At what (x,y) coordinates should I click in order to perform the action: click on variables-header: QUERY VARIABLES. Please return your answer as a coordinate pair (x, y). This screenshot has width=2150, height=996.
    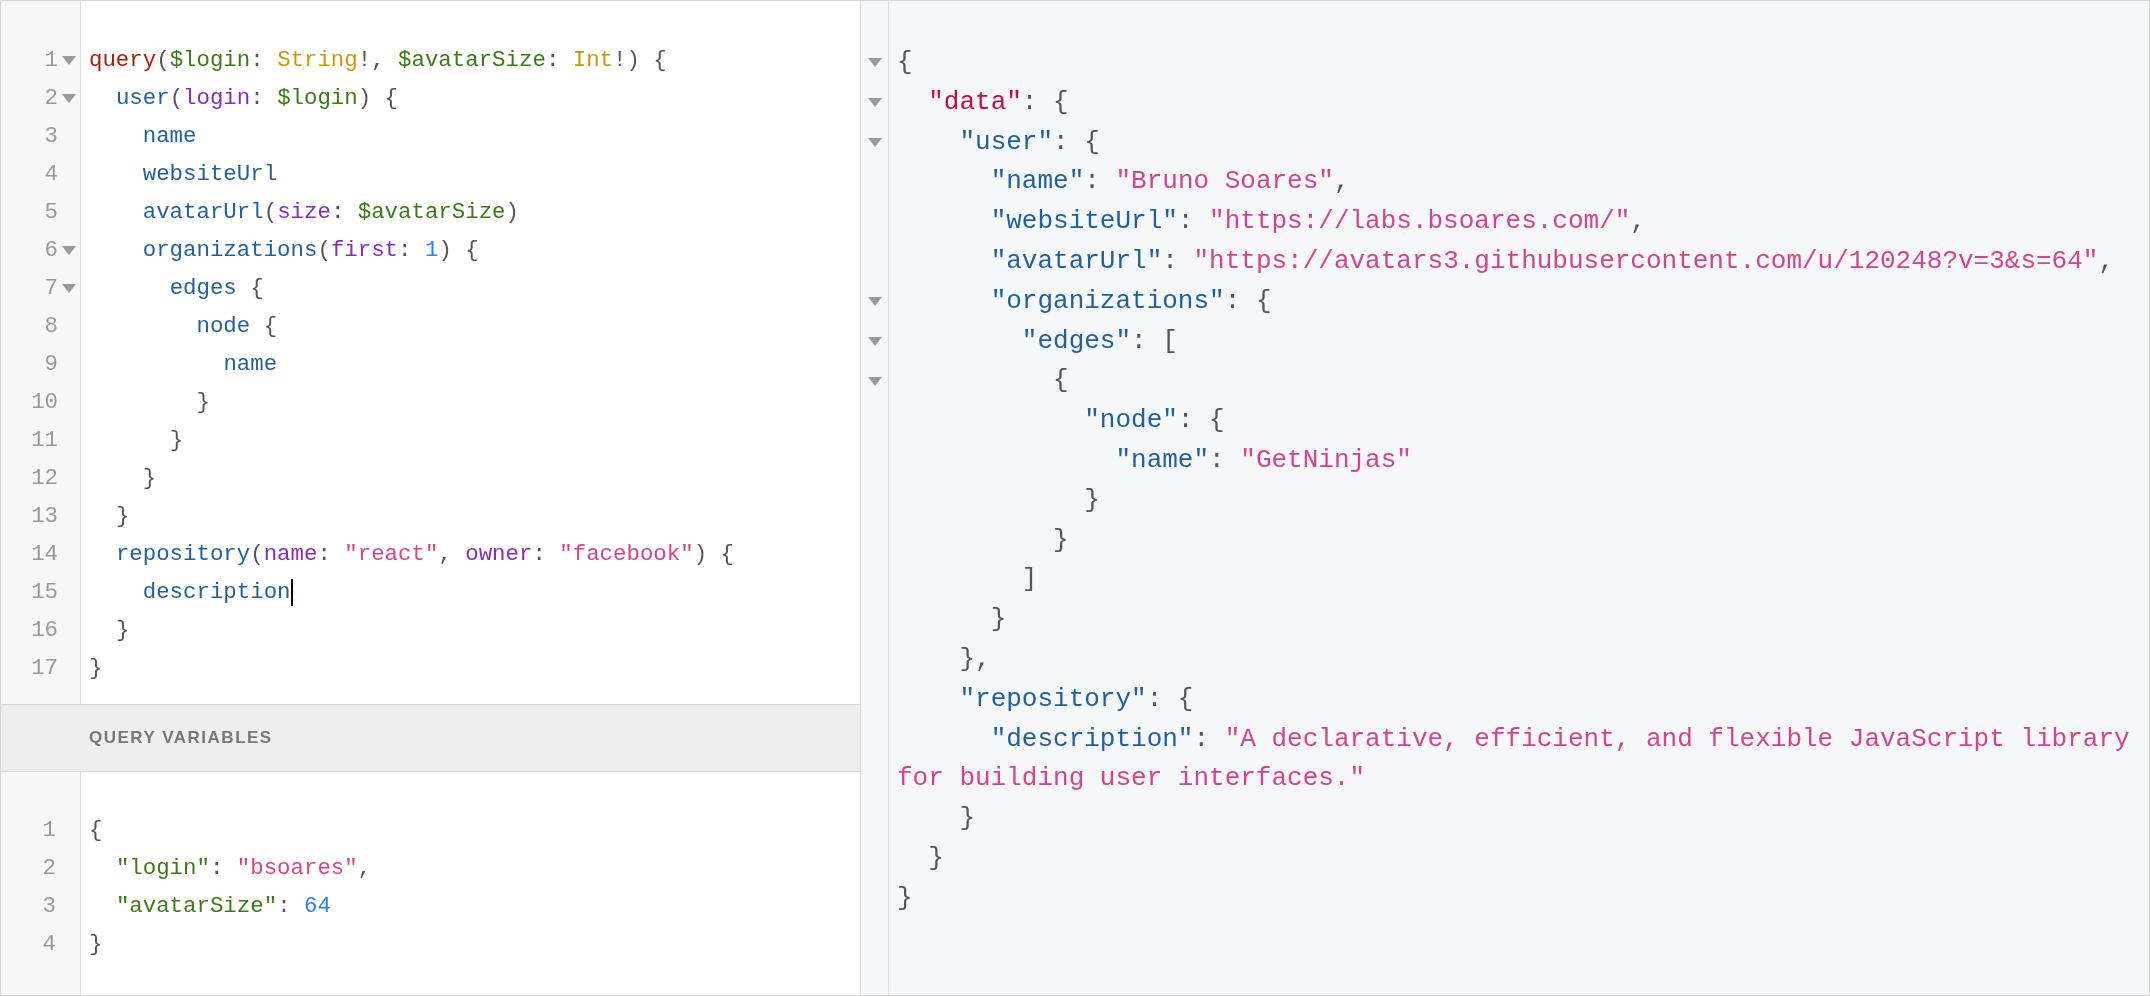
    Looking at the image, I should click on (430, 738).